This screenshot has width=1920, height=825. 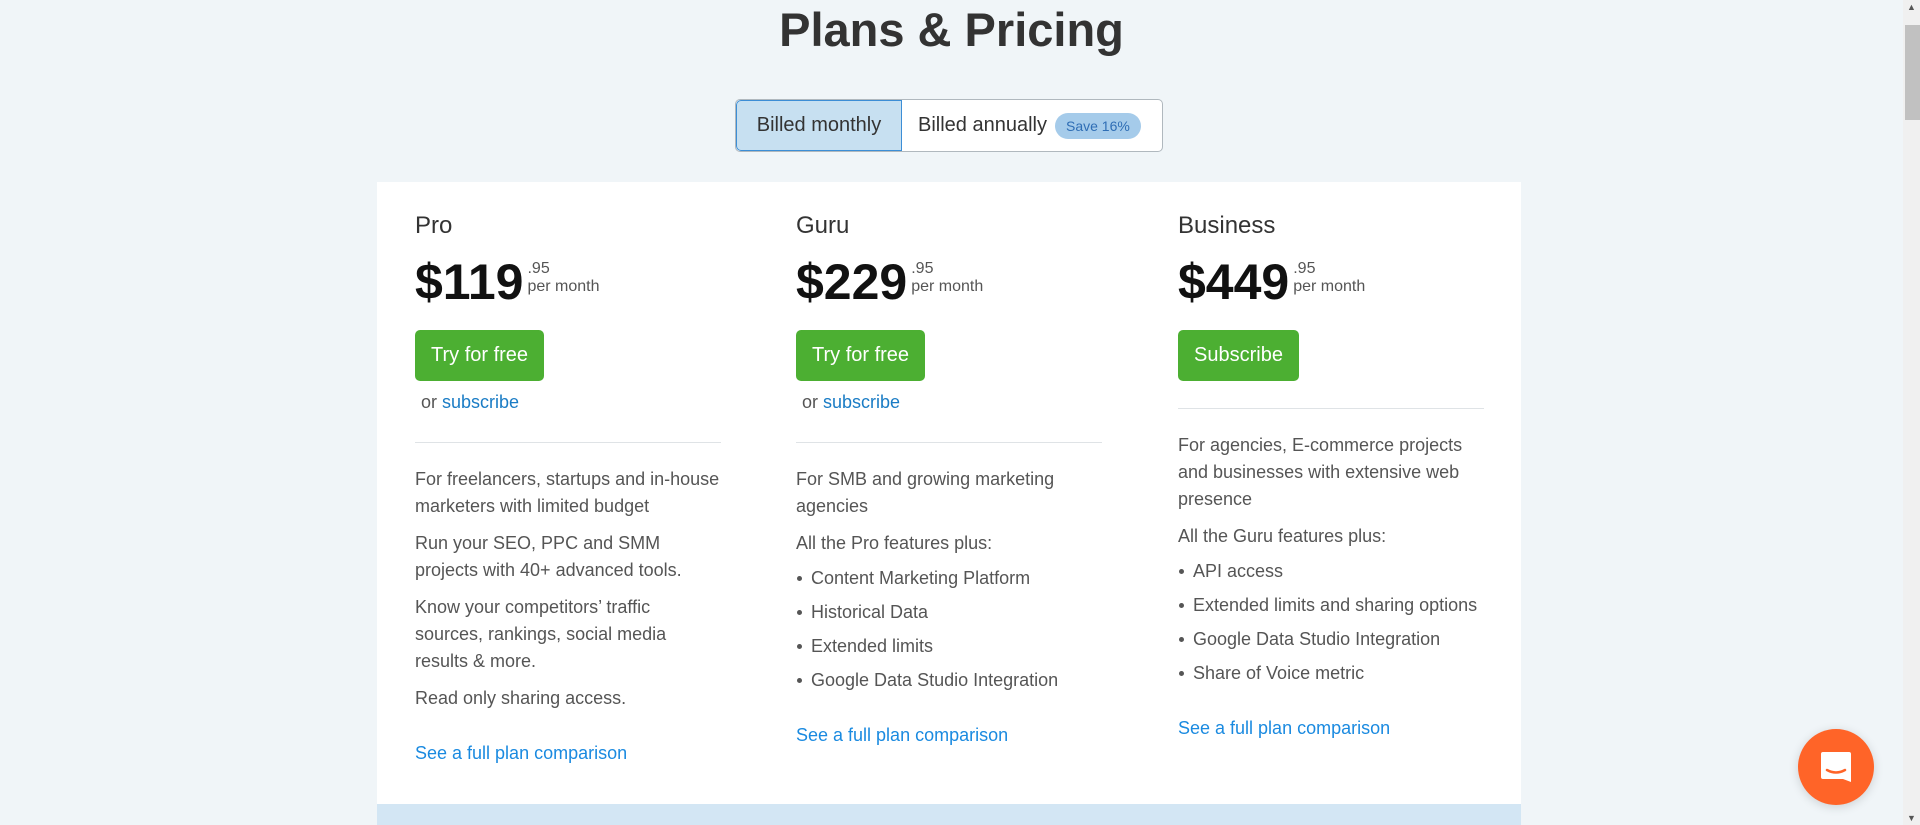 What do you see at coordinates (982, 125) in the screenshot?
I see `billed-annually-label: Billed annually` at bounding box center [982, 125].